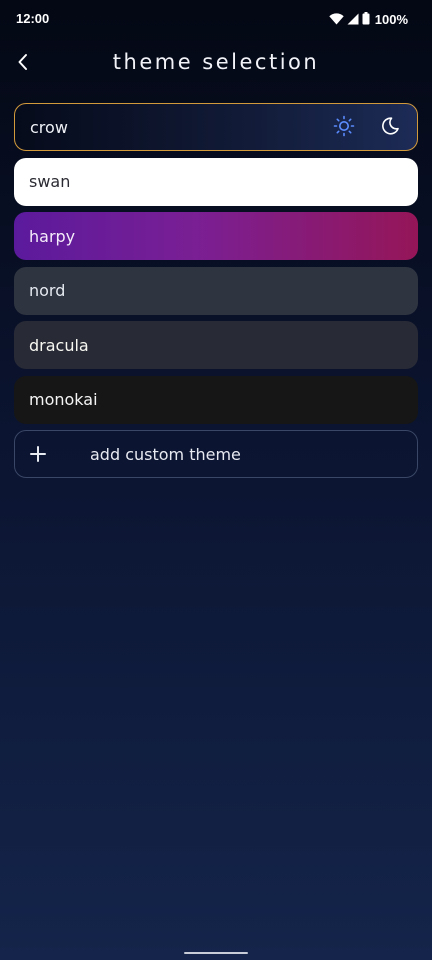 This screenshot has width=432, height=960. Describe the element at coordinates (216, 181) in the screenshot. I see `theme-item-swan: swan` at that location.